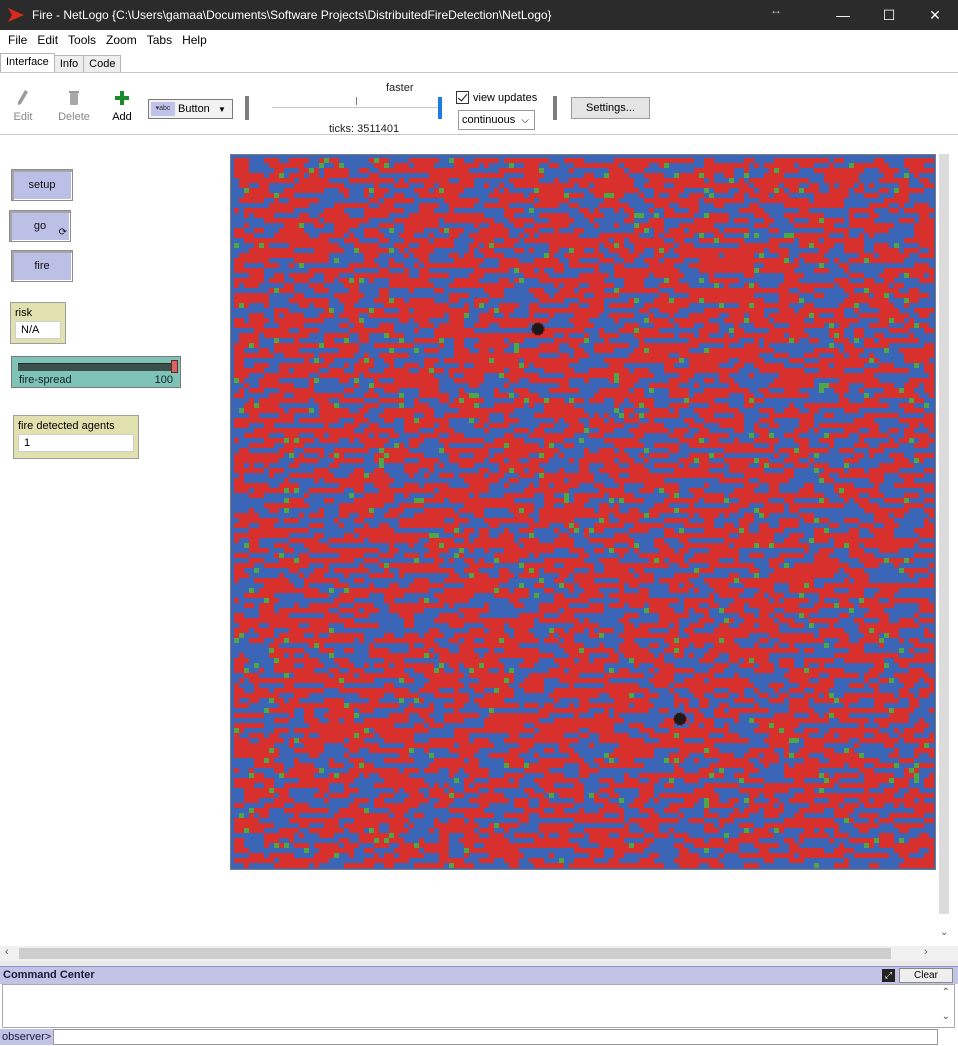 The height and width of the screenshot is (1046, 958). Describe the element at coordinates (24, 313) in the screenshot. I see `risk-monitor-label: risk` at that location.